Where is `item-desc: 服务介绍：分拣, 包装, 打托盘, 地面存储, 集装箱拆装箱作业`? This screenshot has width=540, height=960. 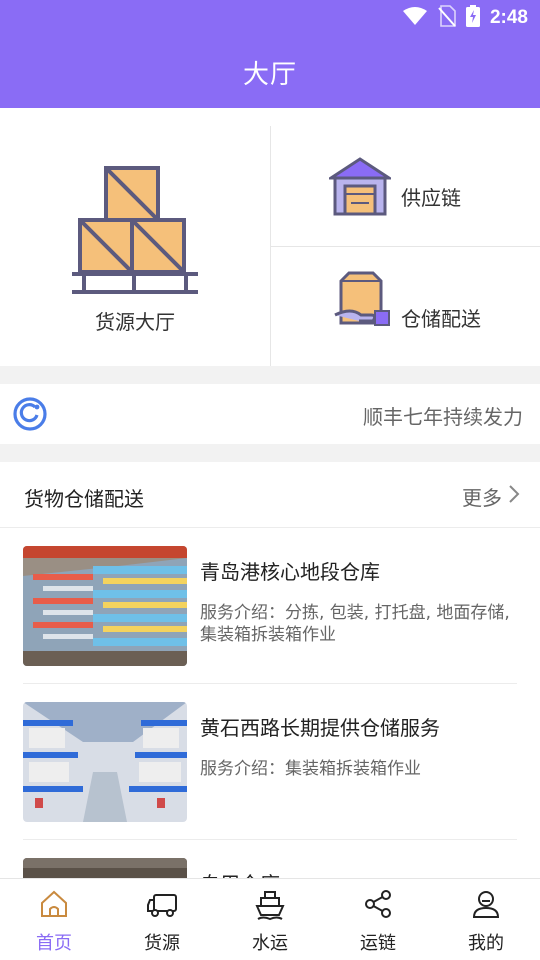
item-desc: 服务介绍：分拣, 包装, 打托盘, 地面存储, 集装箱拆装箱作业 is located at coordinates (355, 624).